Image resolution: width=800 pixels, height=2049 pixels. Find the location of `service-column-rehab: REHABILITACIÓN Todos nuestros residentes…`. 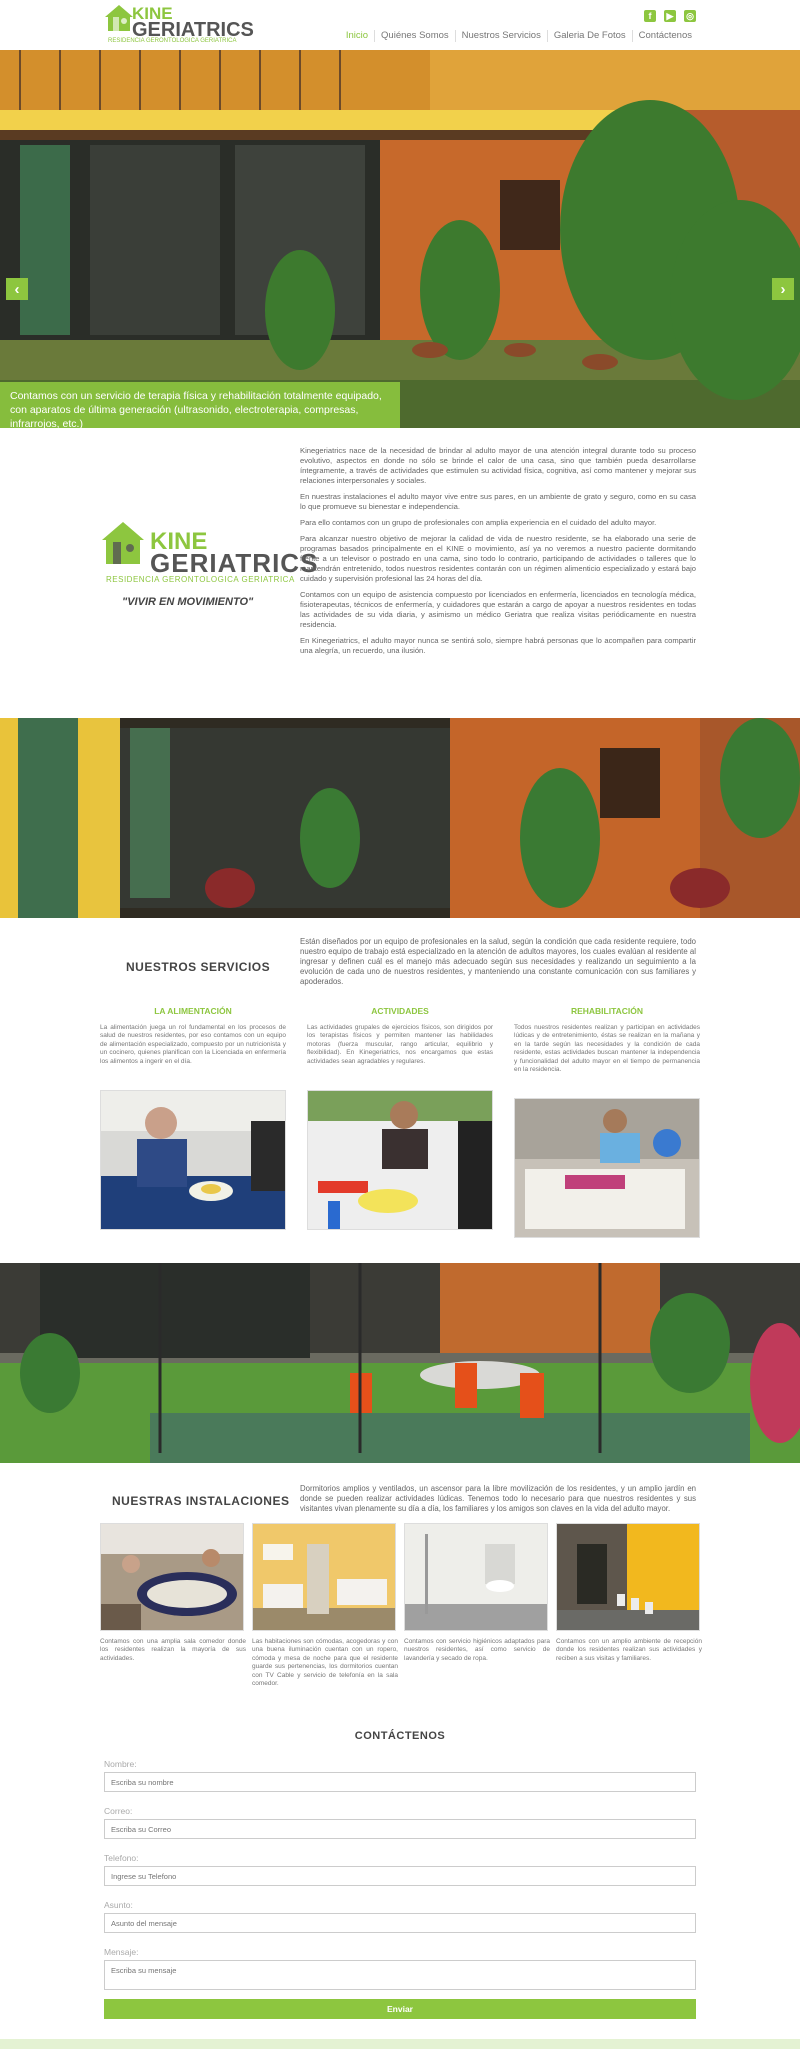

service-column-rehab: REHABILITACIÓN Todos nuestros residentes… is located at coordinates (607, 1040).